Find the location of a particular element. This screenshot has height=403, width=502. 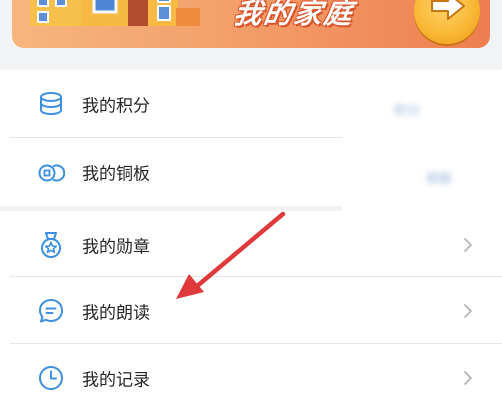

house-illustration is located at coordinates (115, 13).